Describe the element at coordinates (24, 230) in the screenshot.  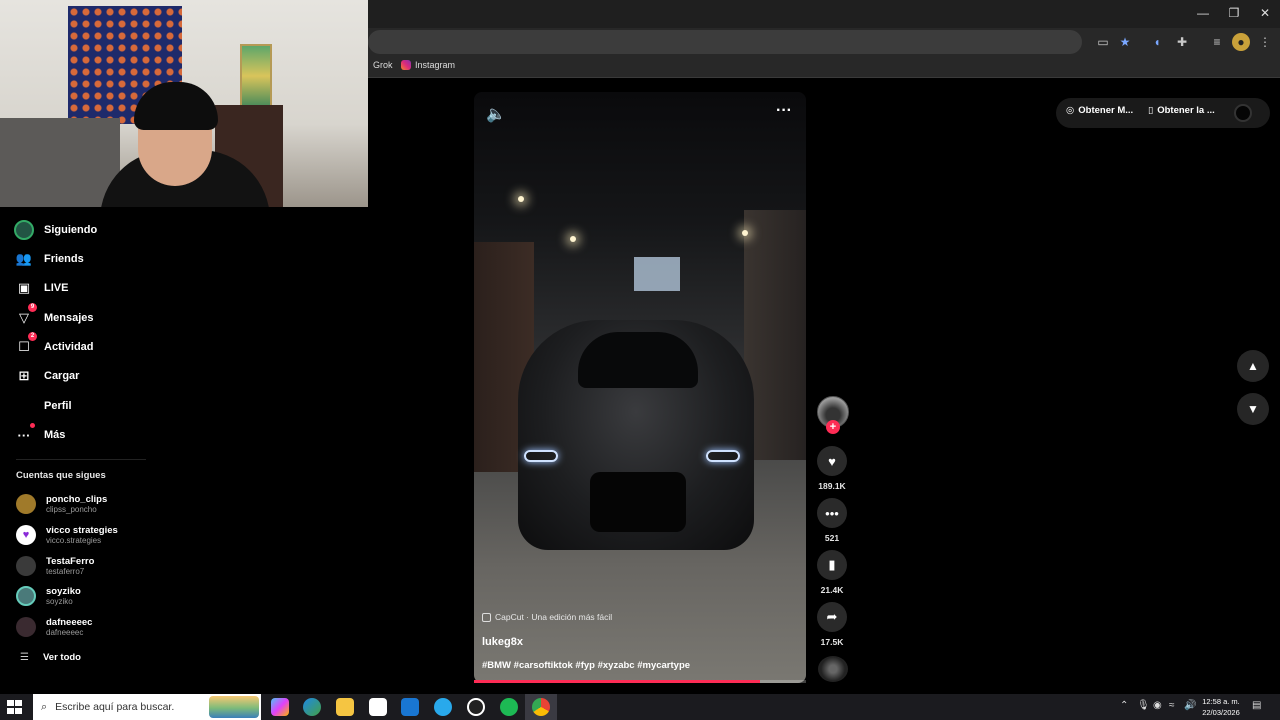
I see `following-avatar-icon` at that location.